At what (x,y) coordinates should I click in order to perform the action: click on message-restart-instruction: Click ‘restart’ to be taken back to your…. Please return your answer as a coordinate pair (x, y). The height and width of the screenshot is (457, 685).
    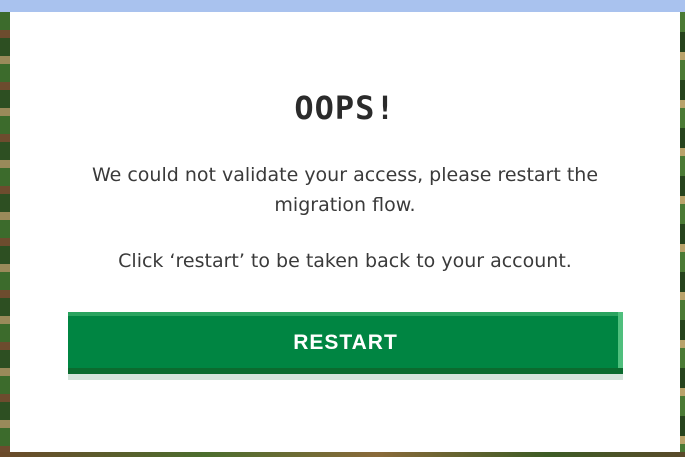
    Looking at the image, I should click on (345, 261).